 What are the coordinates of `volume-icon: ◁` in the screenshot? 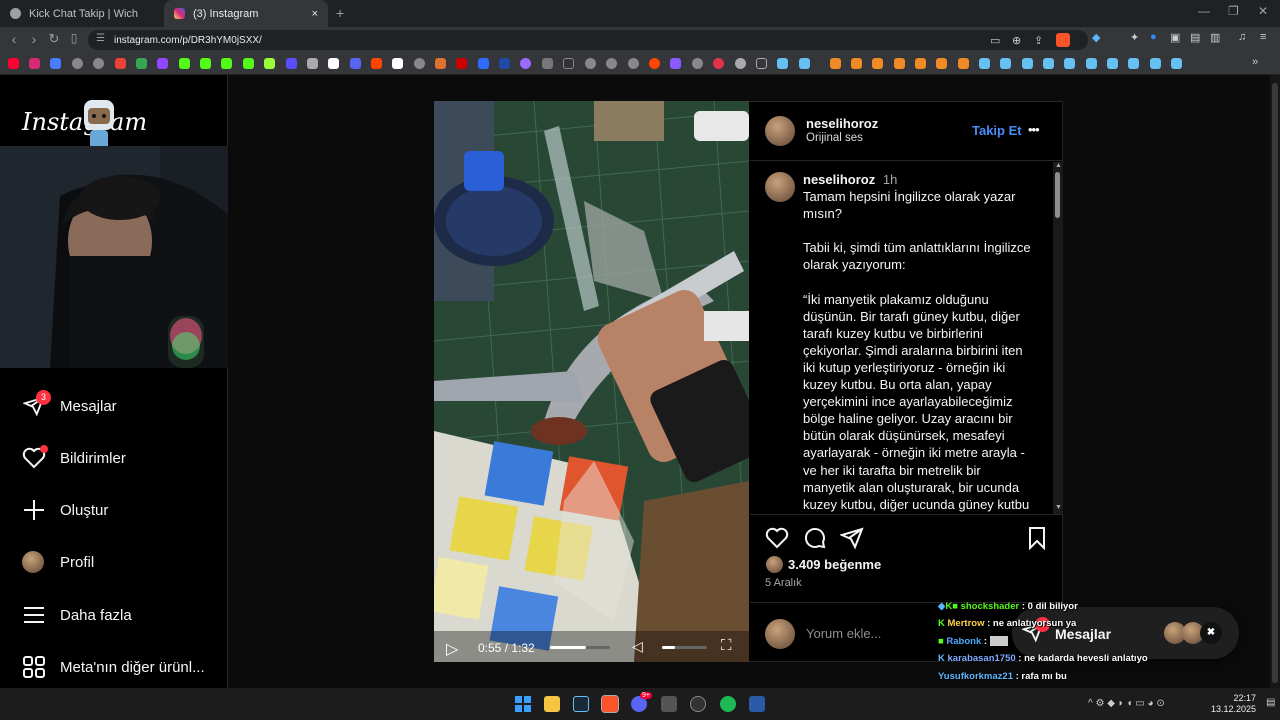 It's located at (637, 646).